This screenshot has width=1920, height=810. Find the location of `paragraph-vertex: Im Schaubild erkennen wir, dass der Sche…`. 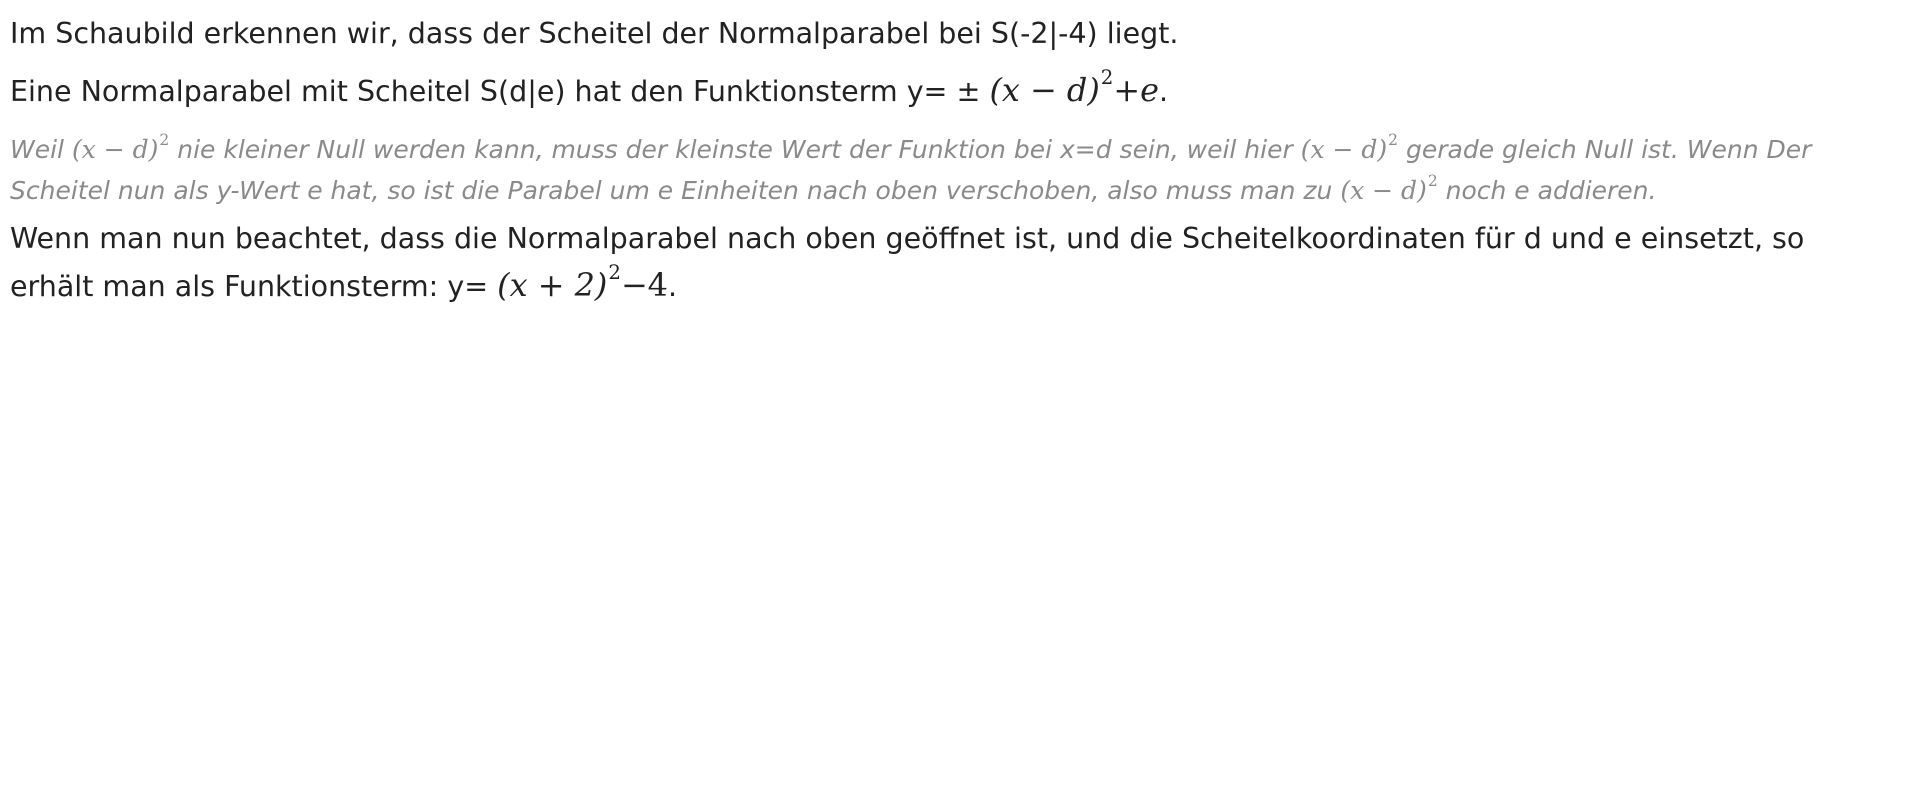

paragraph-vertex: Im Schaubild erkennen wir, dass der Sche… is located at coordinates (594, 33).